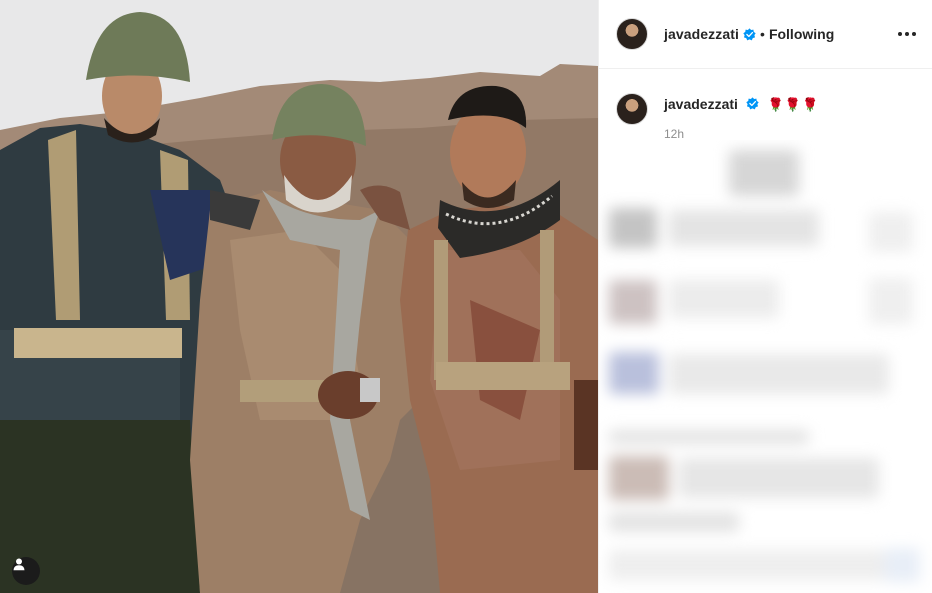  What do you see at coordinates (907, 34) in the screenshot?
I see `more-options-button` at bounding box center [907, 34].